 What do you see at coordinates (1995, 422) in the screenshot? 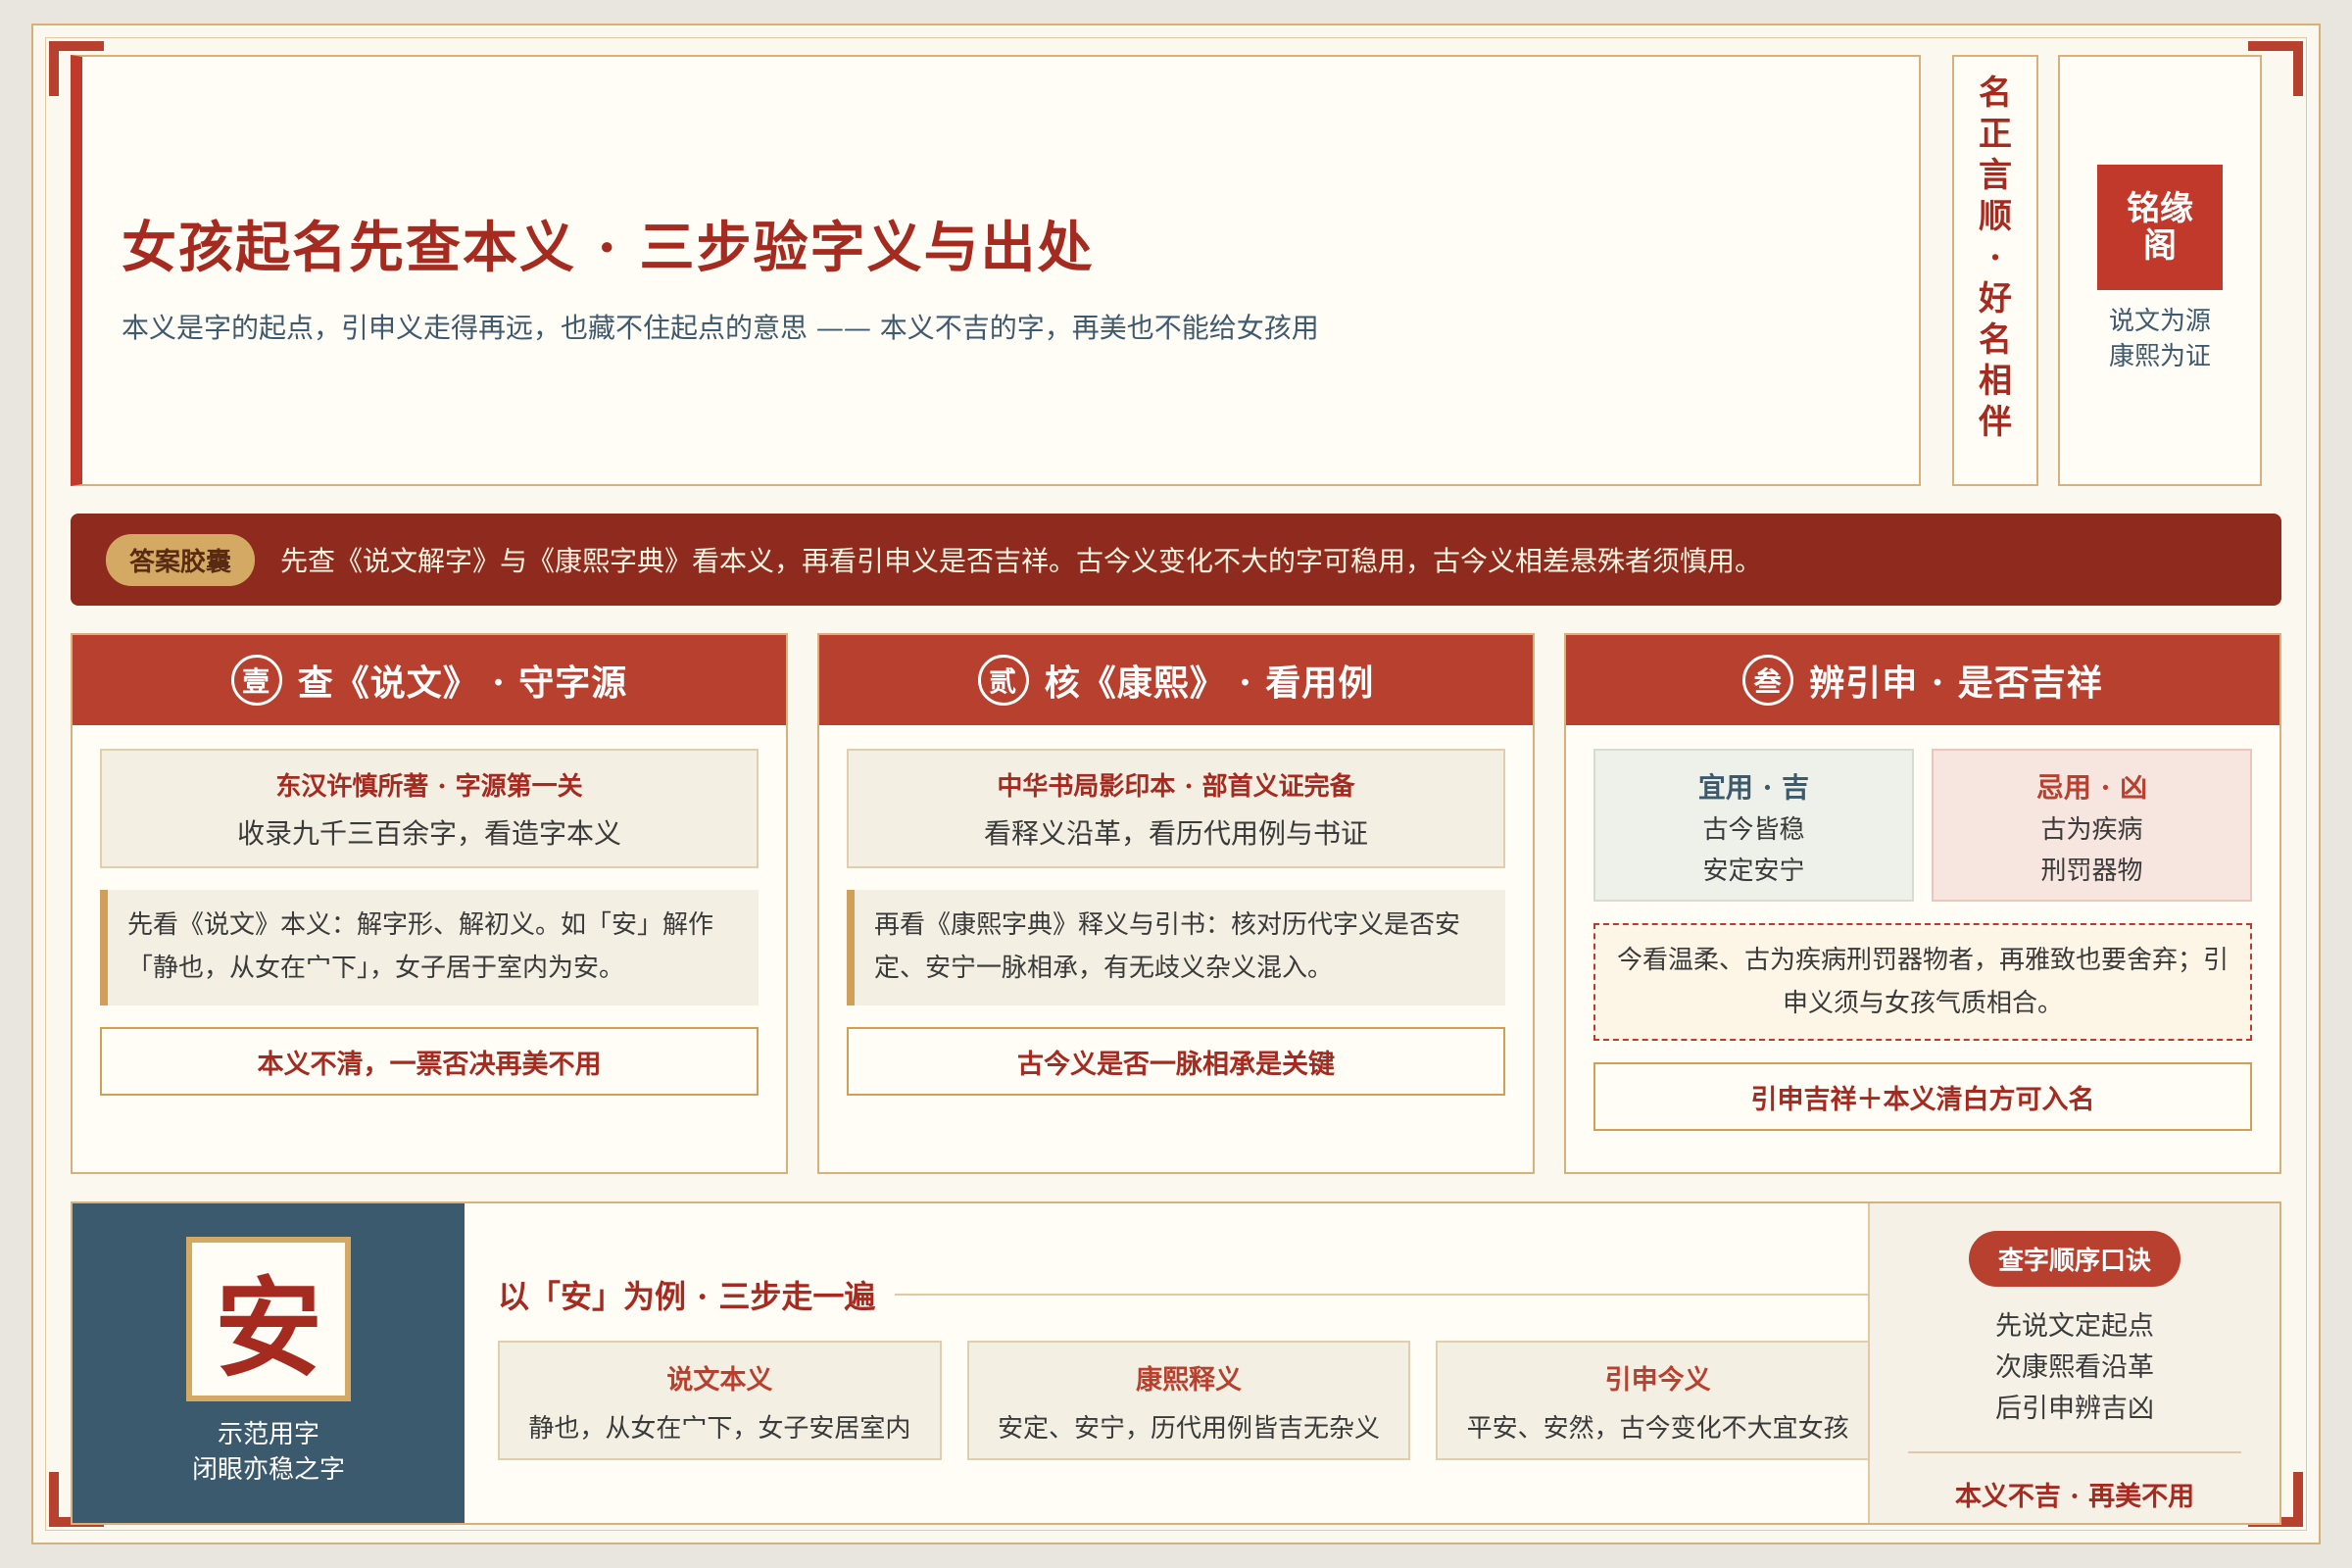
I see `motto-char: 伴` at bounding box center [1995, 422].